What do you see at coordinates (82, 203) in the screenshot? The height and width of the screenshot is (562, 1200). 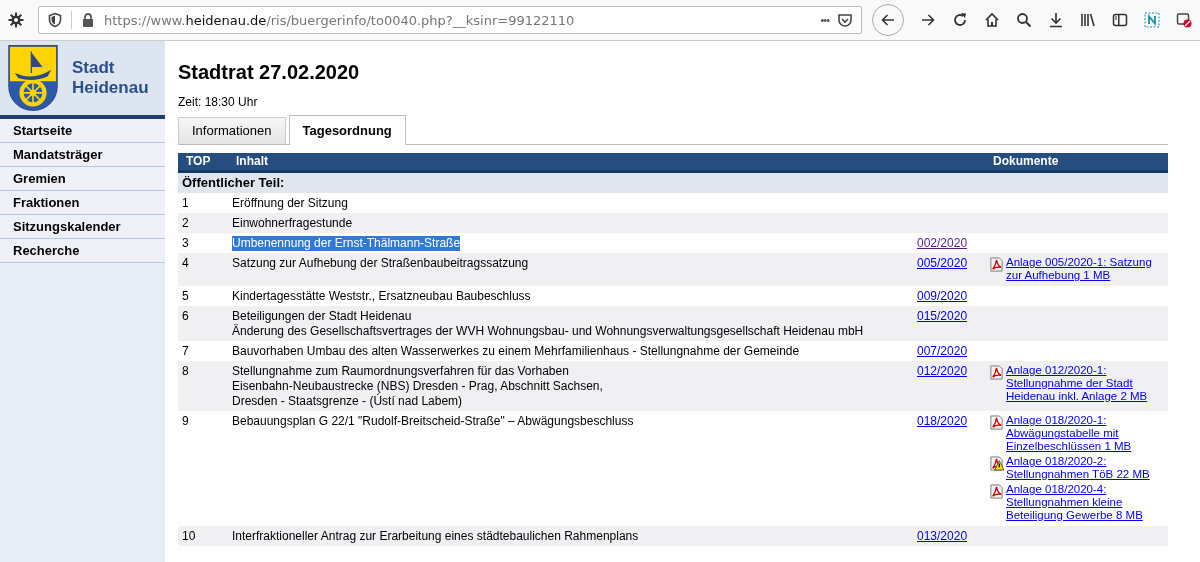 I see `nav-link: Fraktionen` at bounding box center [82, 203].